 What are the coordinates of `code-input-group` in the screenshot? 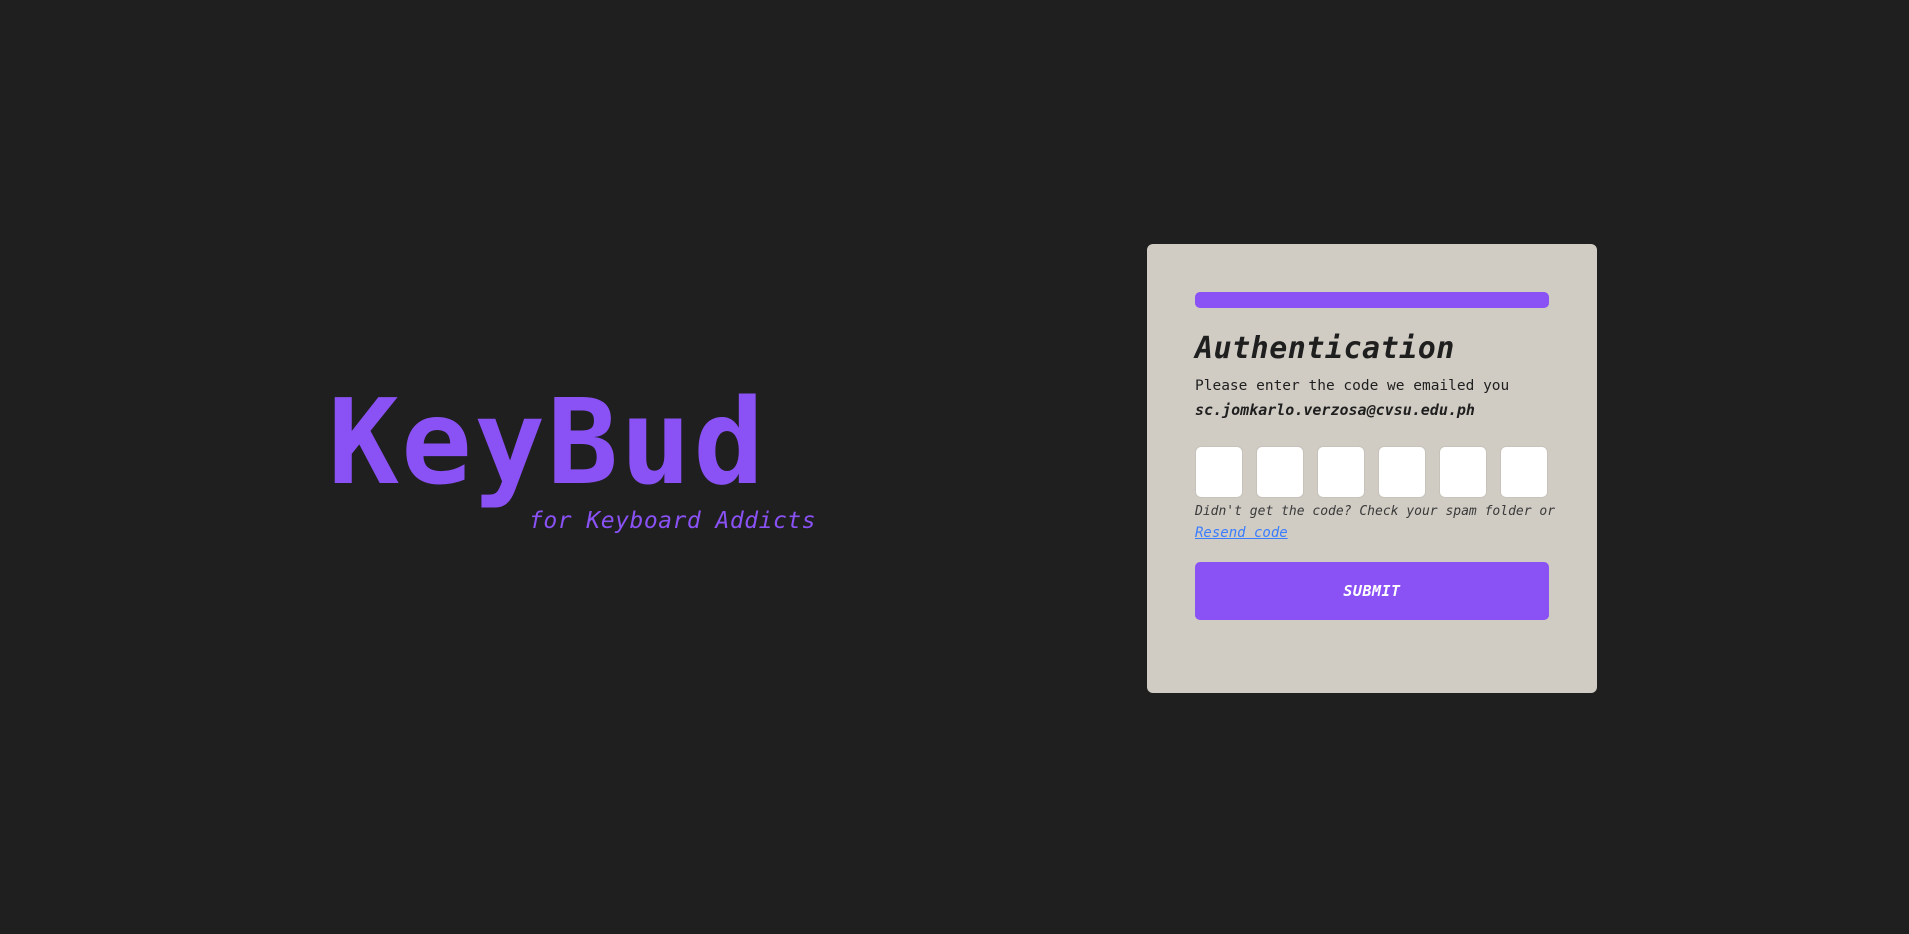 It's located at (1372, 472).